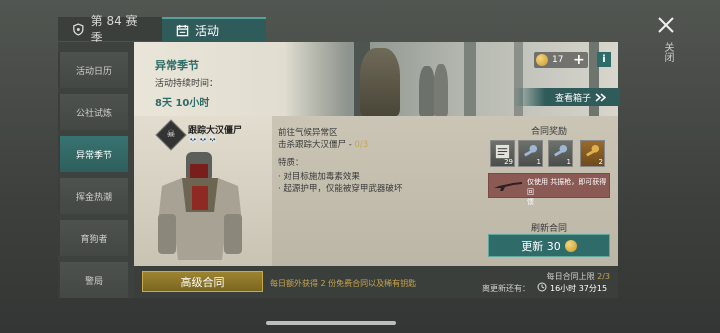 The image size is (720, 333). Describe the element at coordinates (579, 288) in the screenshot. I see `renew-timer: 16小时 37分15` at that location.